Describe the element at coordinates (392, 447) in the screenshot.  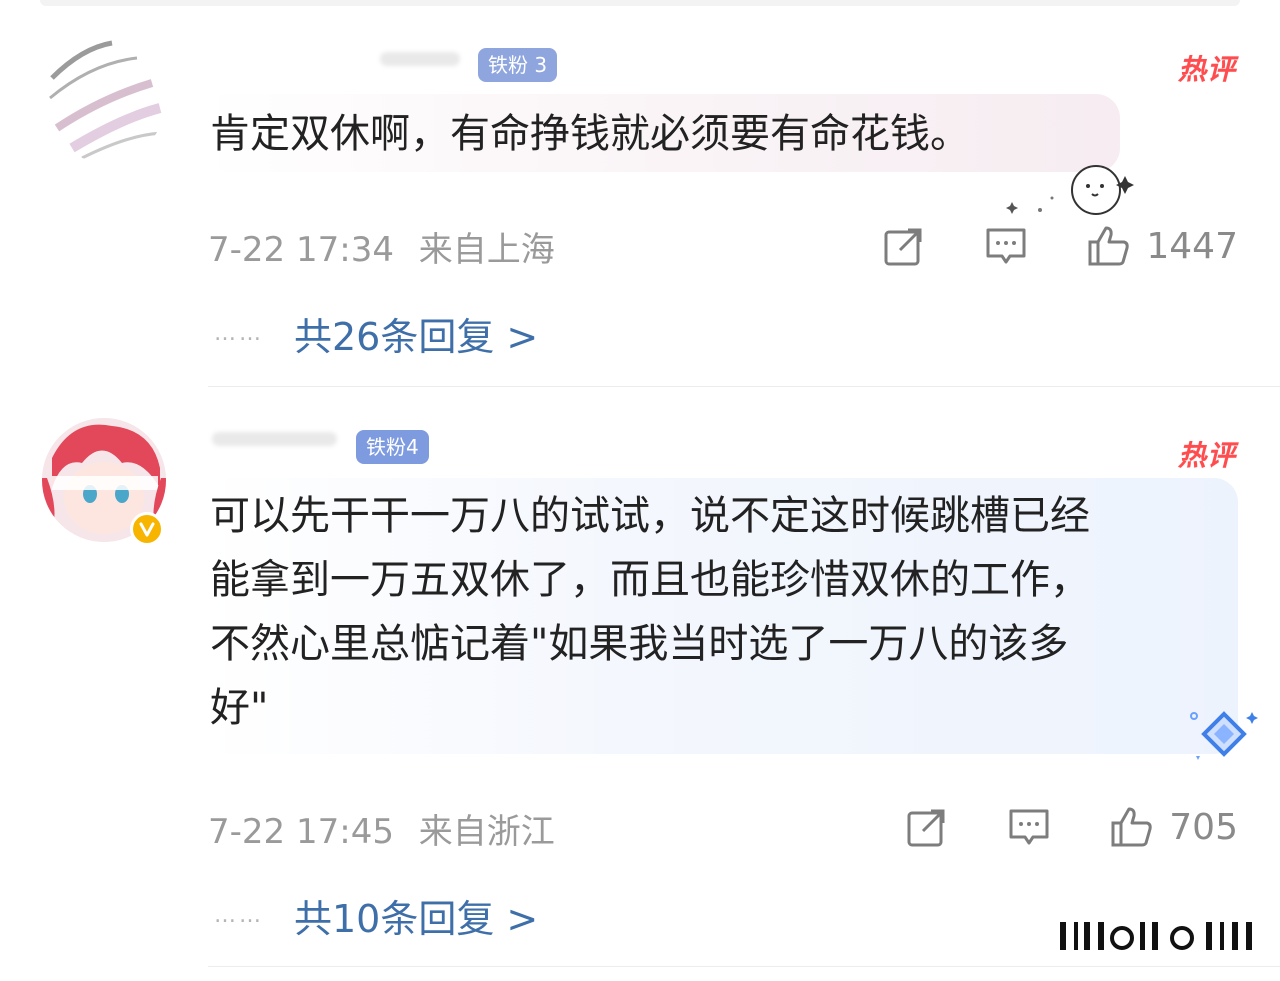
I see `fan-level-badge: 铁粉4` at that location.